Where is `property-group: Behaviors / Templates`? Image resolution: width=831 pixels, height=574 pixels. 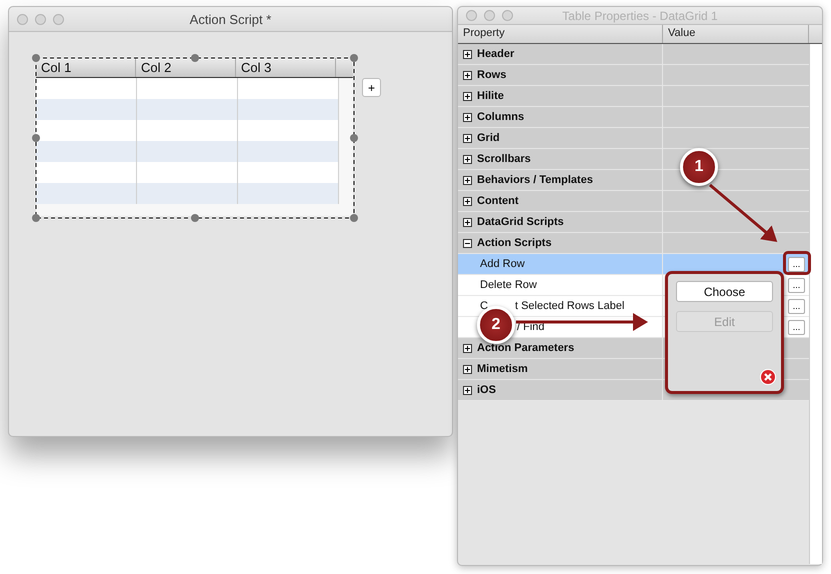
property-group: Behaviors / Templates is located at coordinates (535, 180).